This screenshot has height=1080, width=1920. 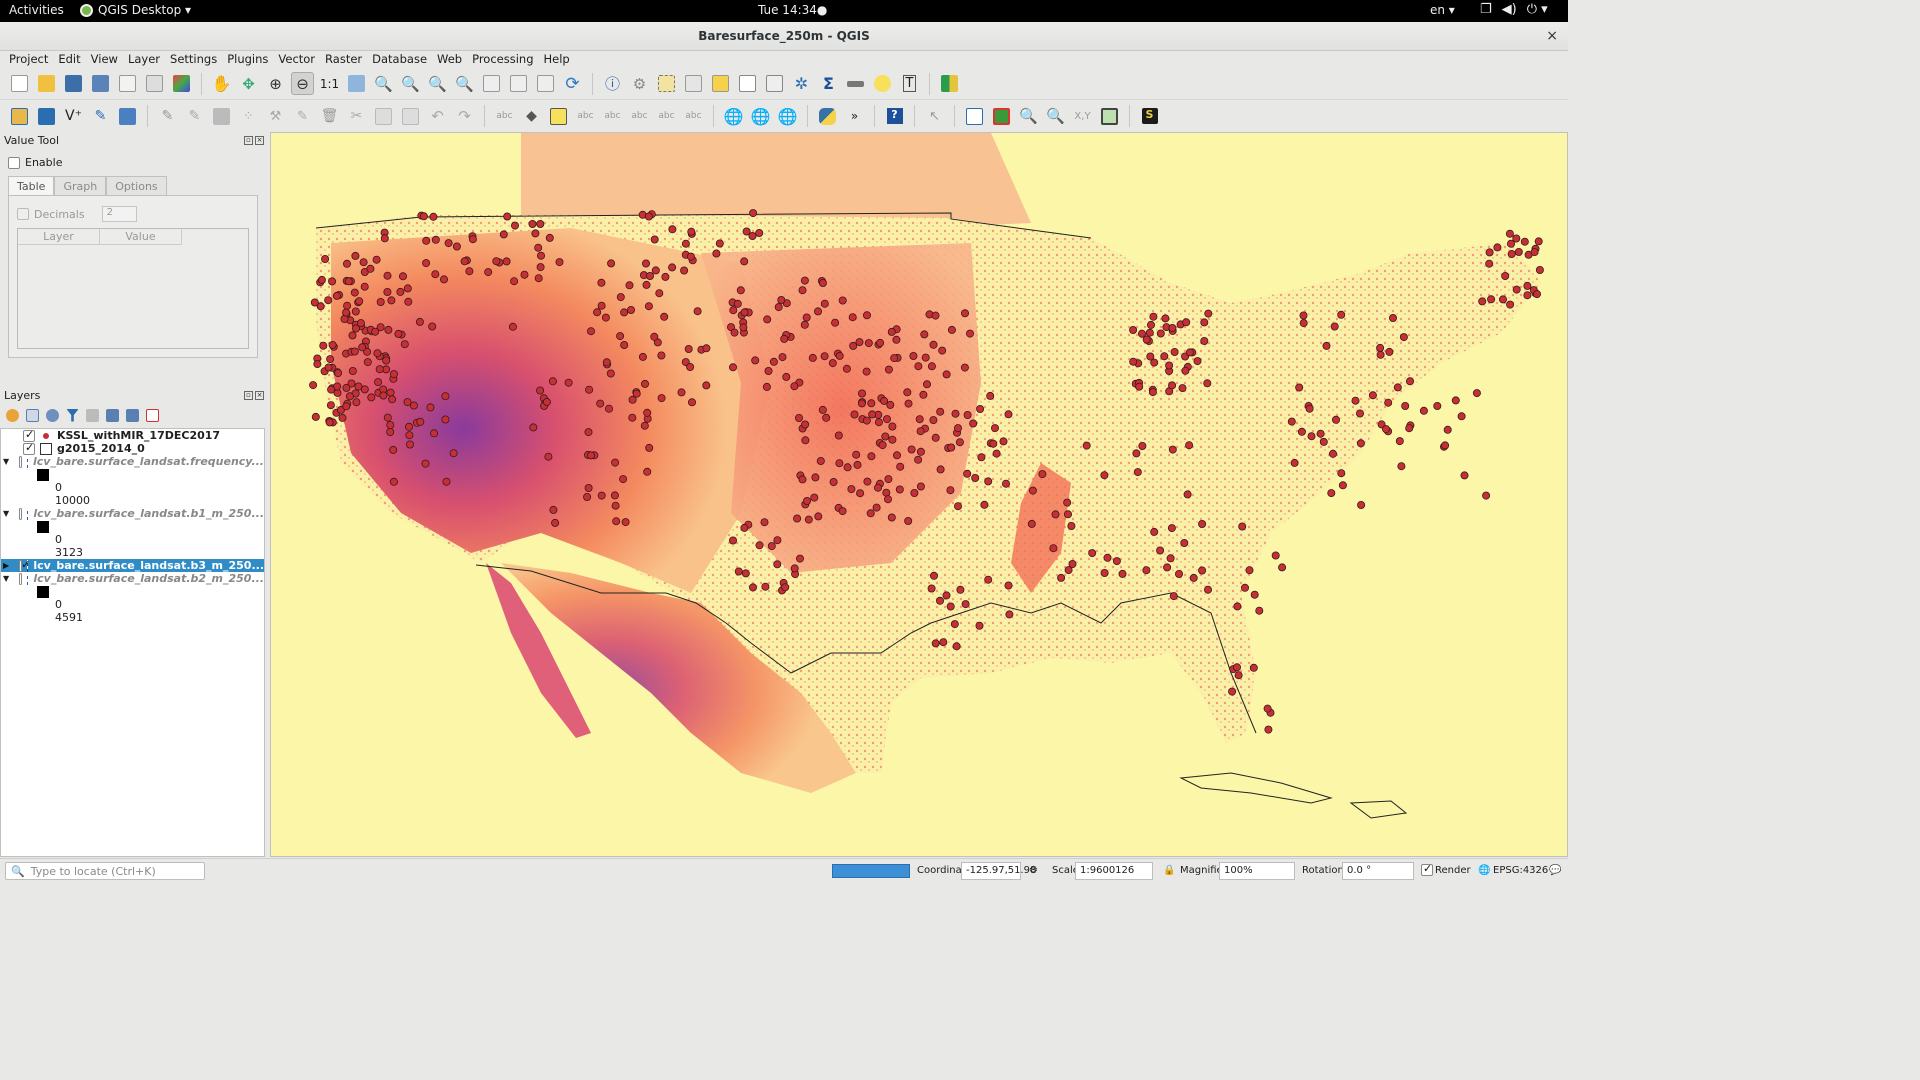 I want to click on text-annotation-button: T, so click(x=909, y=83).